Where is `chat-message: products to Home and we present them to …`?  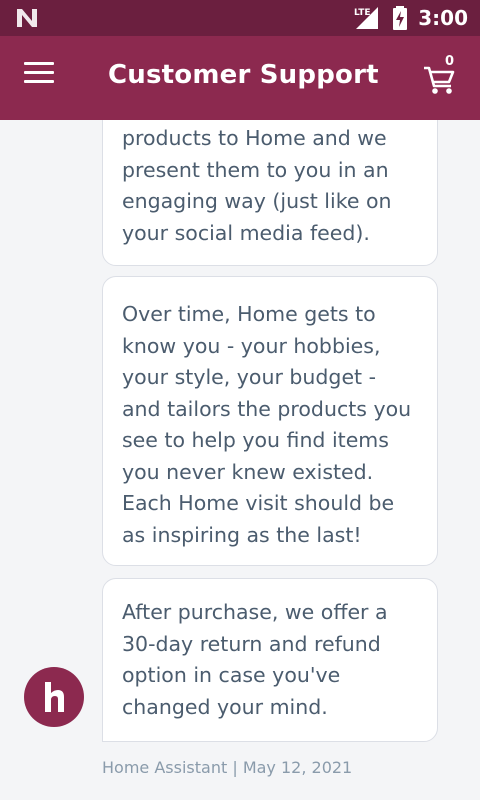 chat-message: products to Home and we present them to … is located at coordinates (270, 193).